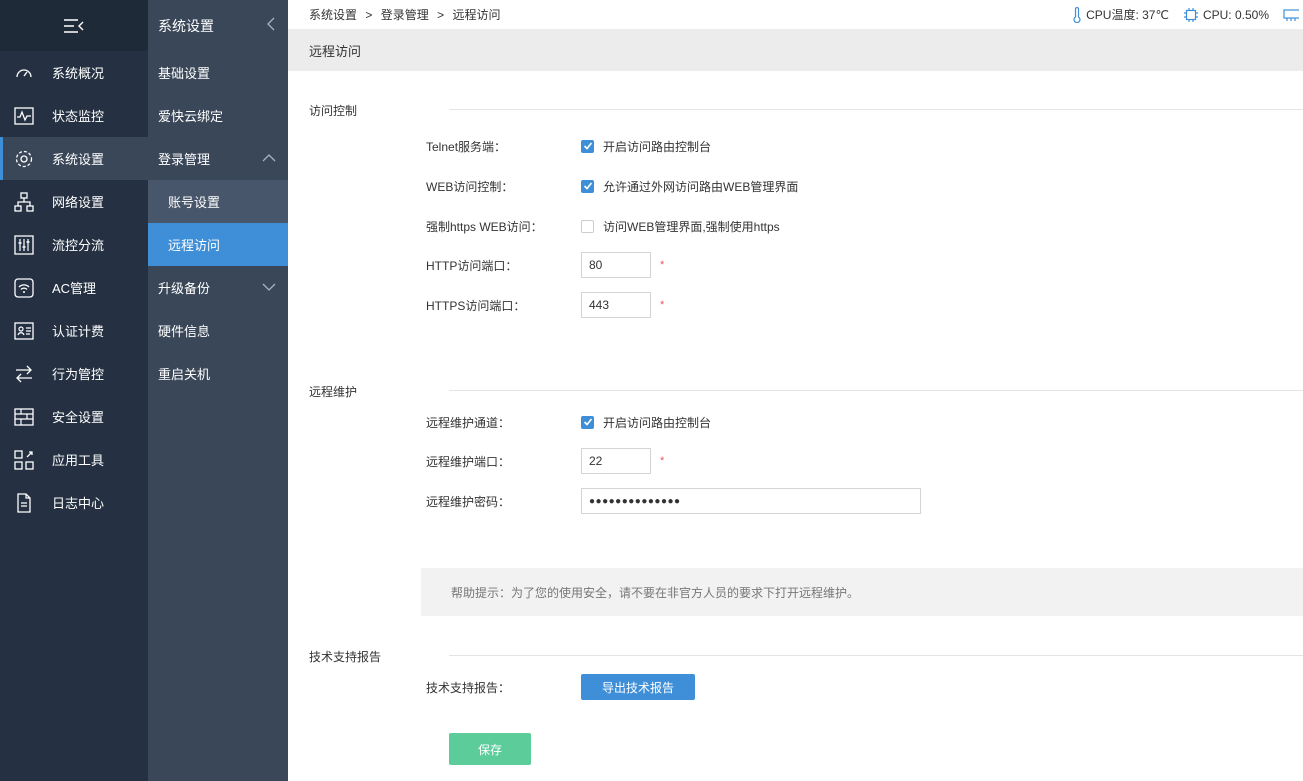 The image size is (1303, 781). I want to click on web-access-checkbox, so click(587, 186).